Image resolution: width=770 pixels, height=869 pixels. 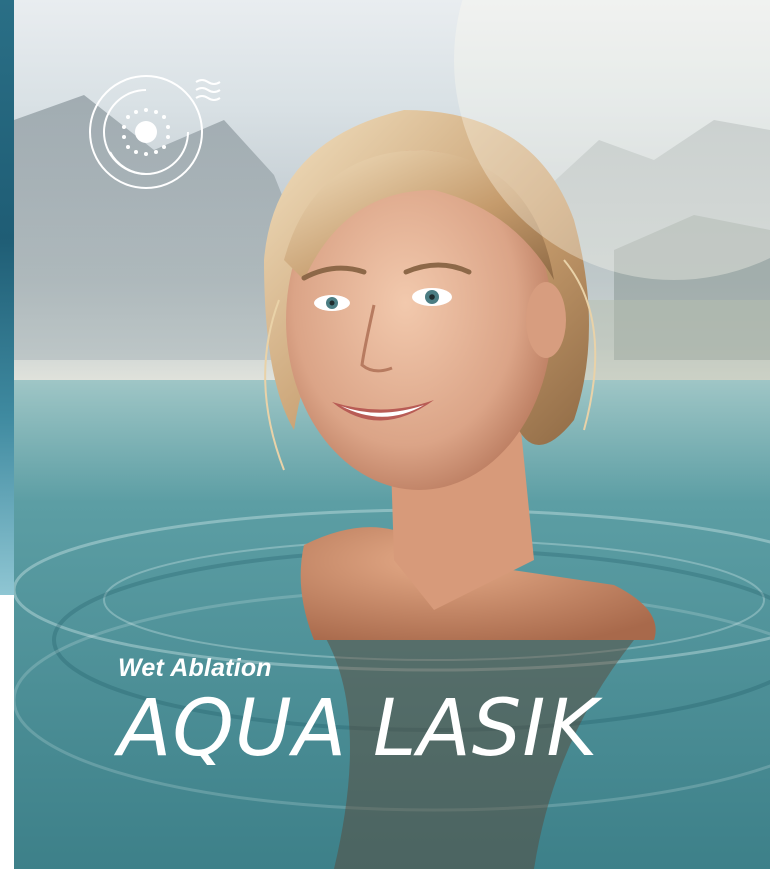 What do you see at coordinates (7, 297) in the screenshot?
I see `previous-slide-edge` at bounding box center [7, 297].